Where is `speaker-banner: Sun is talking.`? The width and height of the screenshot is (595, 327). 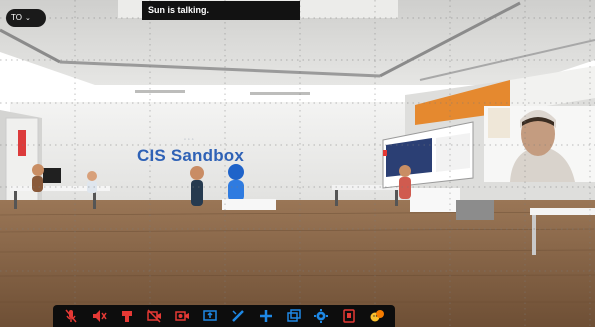 speaker-banner: Sun is talking. is located at coordinates (221, 10).